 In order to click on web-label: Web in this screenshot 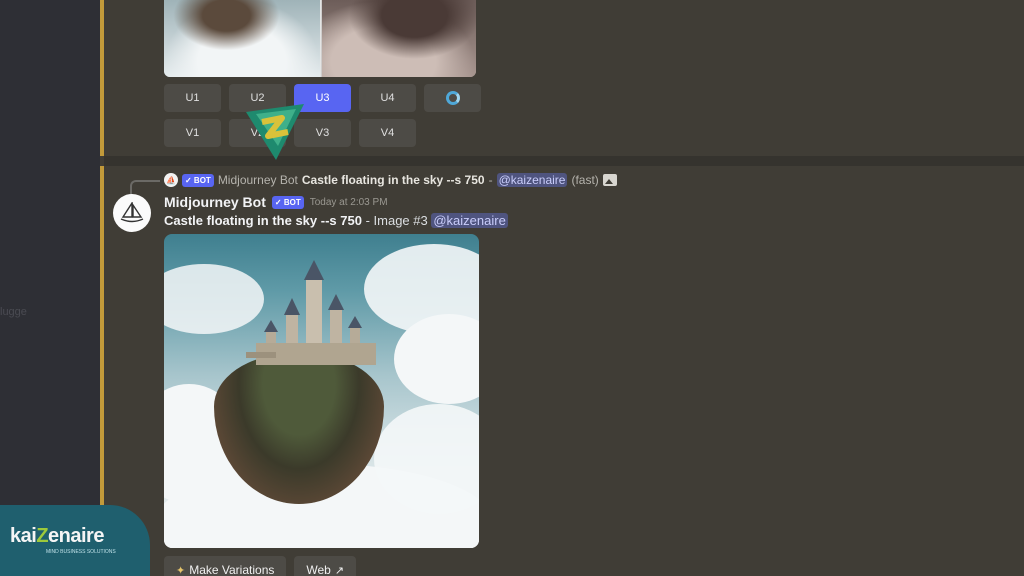, I will do `click(318, 569)`.